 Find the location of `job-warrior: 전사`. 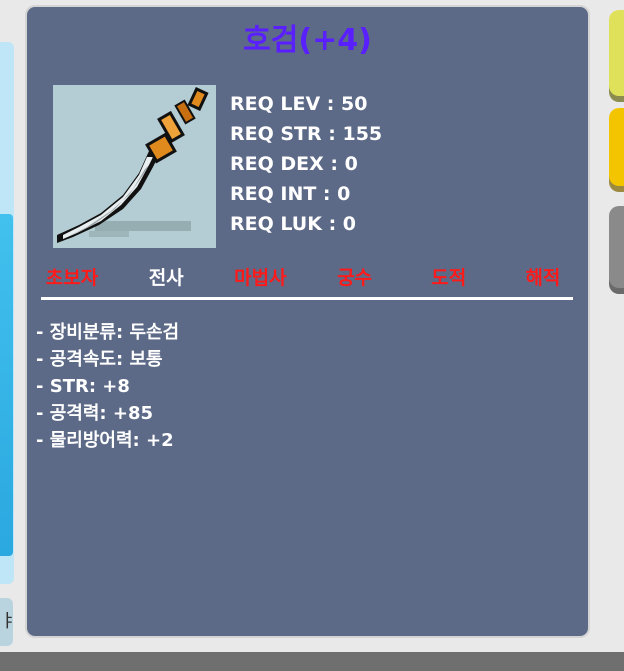

job-warrior: 전사 is located at coordinates (166, 278).